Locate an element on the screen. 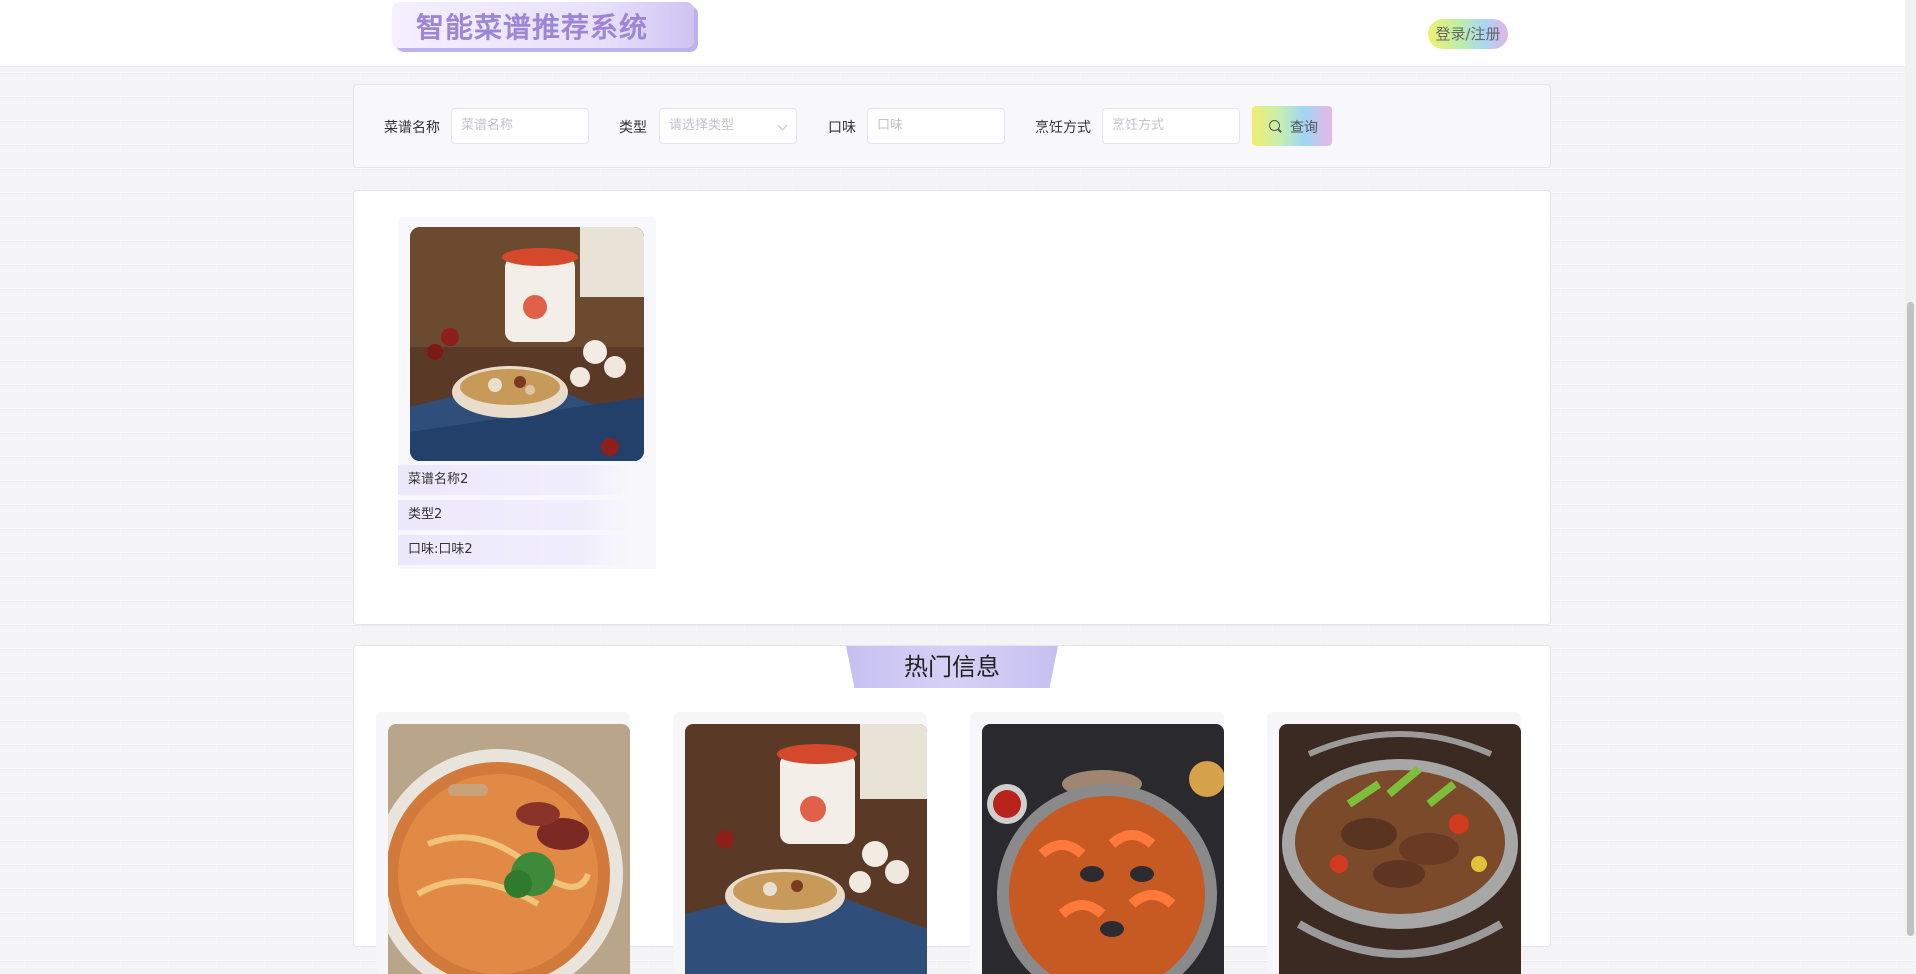 The height and width of the screenshot is (974, 1916). scrollbar-thumb is located at coordinates (1910, 619).